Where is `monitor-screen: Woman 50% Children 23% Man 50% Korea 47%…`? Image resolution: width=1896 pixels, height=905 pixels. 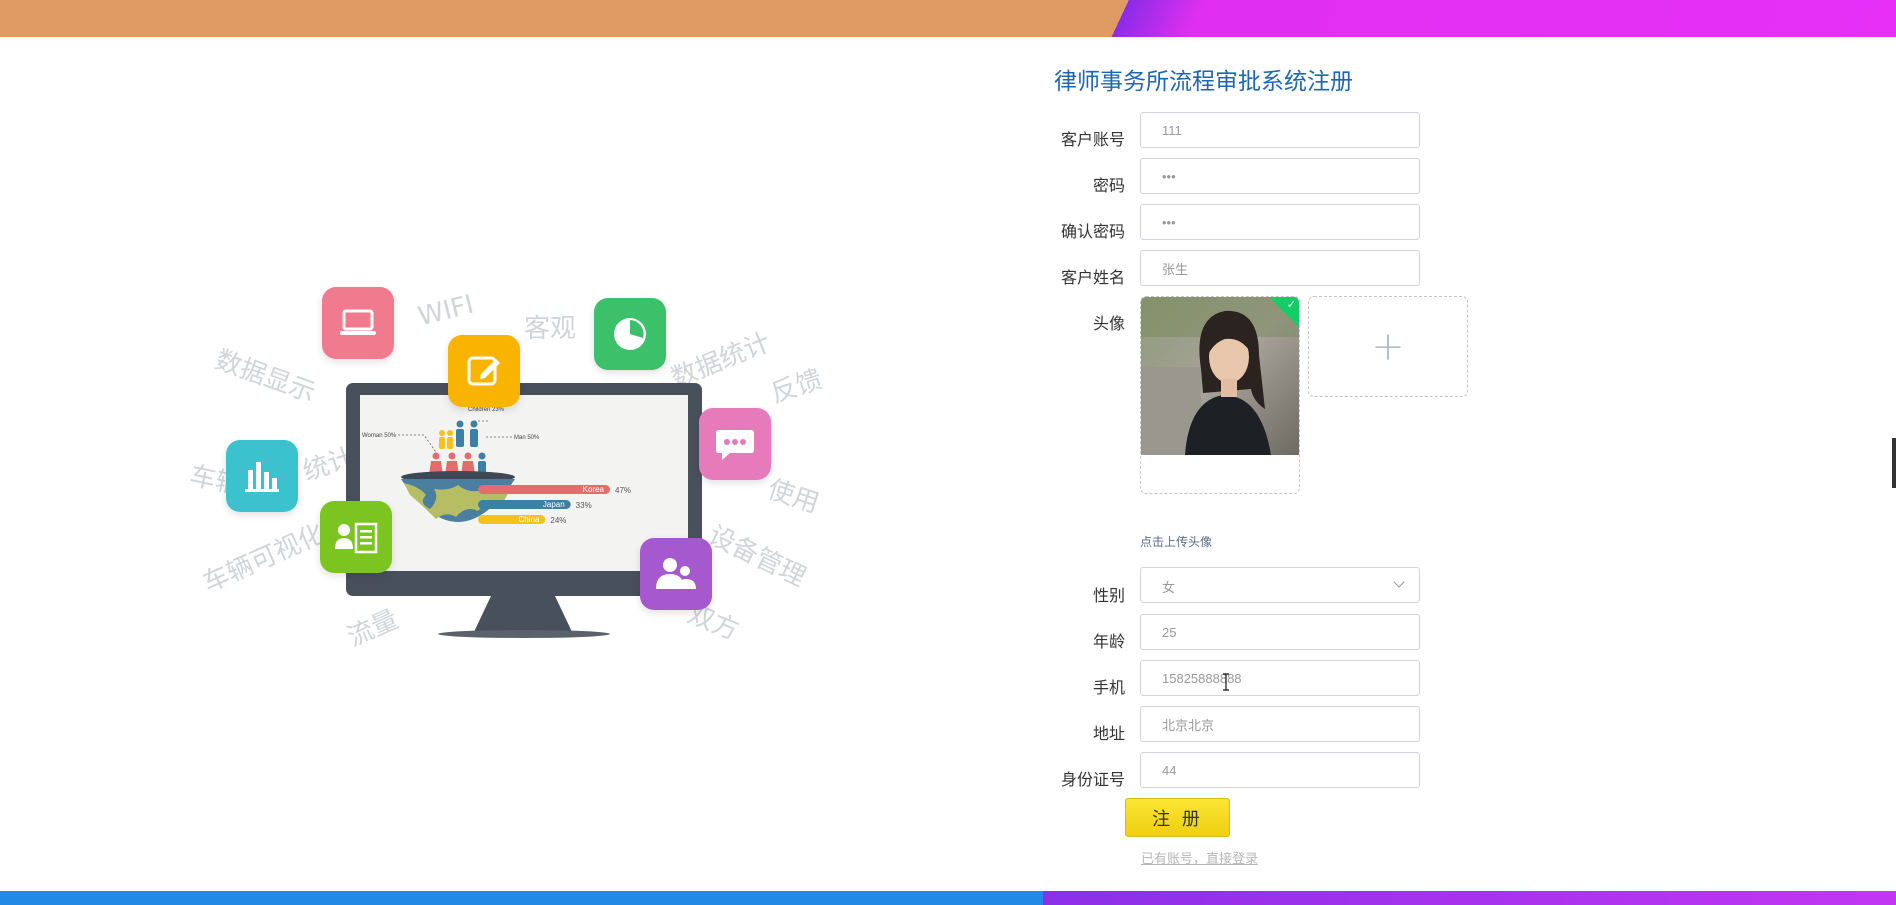 monitor-screen: Woman 50% Children 23% Man 50% Korea 47%… is located at coordinates (524, 483).